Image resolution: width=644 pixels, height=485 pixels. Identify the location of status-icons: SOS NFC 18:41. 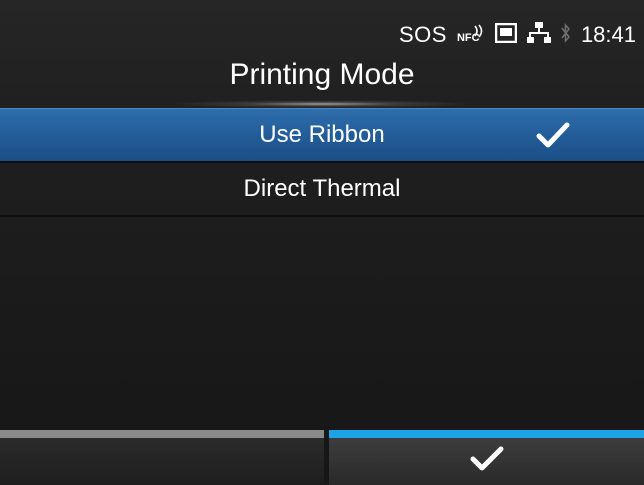
(517, 35).